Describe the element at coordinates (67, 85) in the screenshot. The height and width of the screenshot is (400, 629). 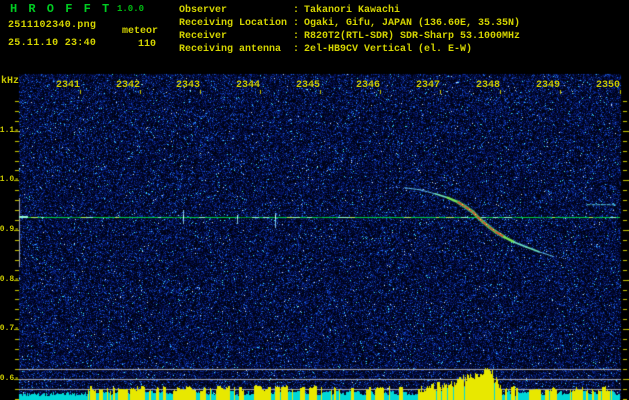
I see `time-tick-label: 2341` at that location.